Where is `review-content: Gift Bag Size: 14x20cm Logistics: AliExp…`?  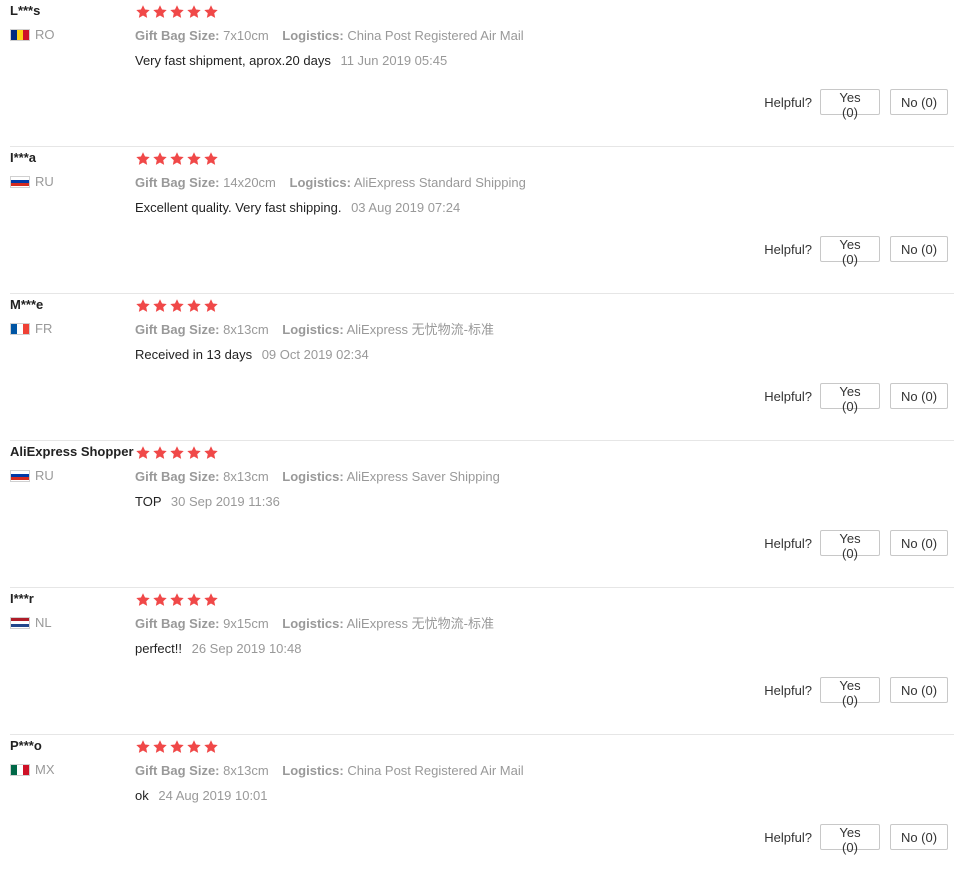 review-content: Gift Bag Size: 14x20cm Logistics: AliExp… is located at coordinates (544, 184).